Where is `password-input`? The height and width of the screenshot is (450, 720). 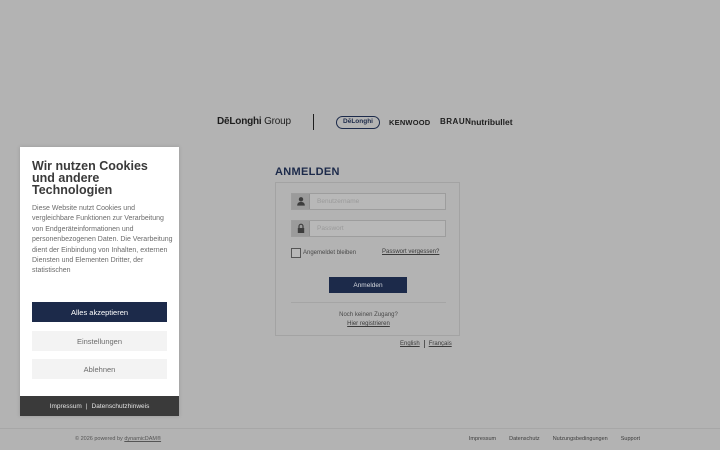 password-input is located at coordinates (378, 228).